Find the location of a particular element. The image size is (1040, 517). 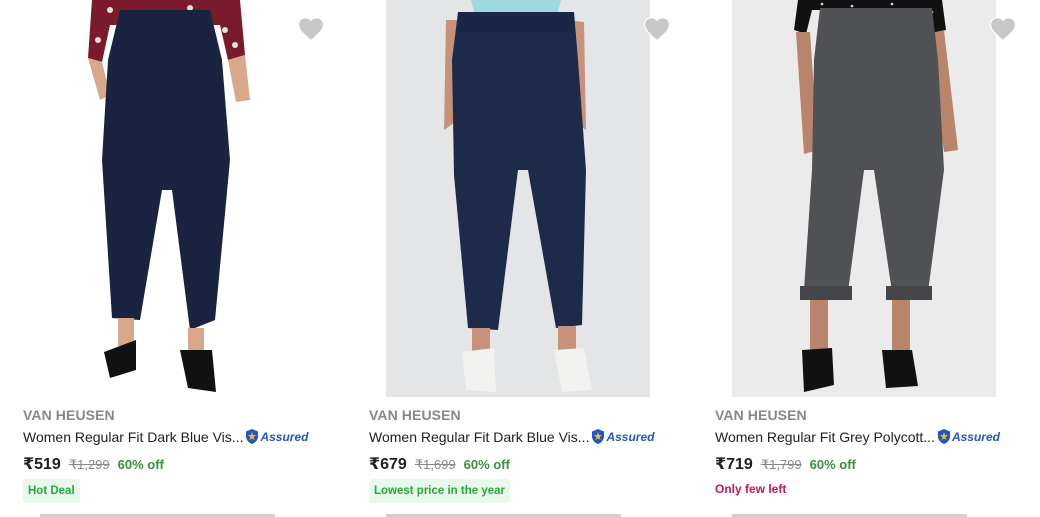

stock-warning: Only few left is located at coordinates (751, 489).